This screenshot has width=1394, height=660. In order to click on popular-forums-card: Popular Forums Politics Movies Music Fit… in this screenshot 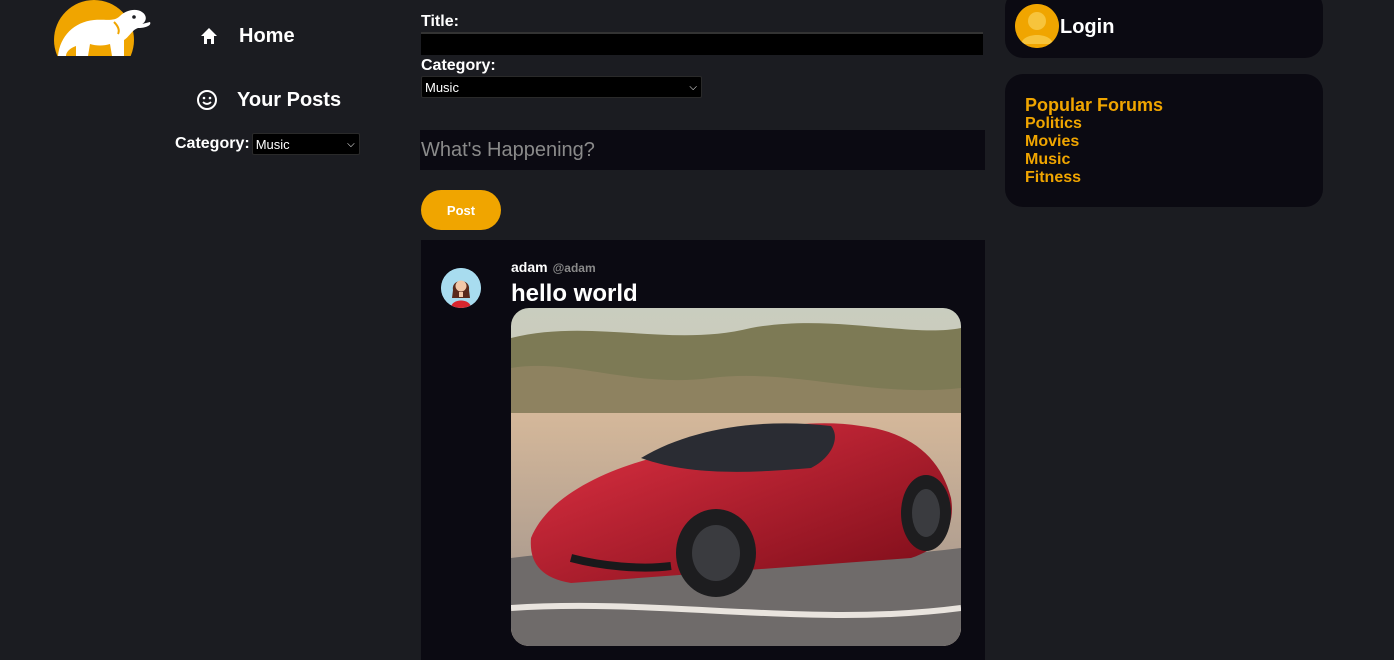, I will do `click(1164, 140)`.